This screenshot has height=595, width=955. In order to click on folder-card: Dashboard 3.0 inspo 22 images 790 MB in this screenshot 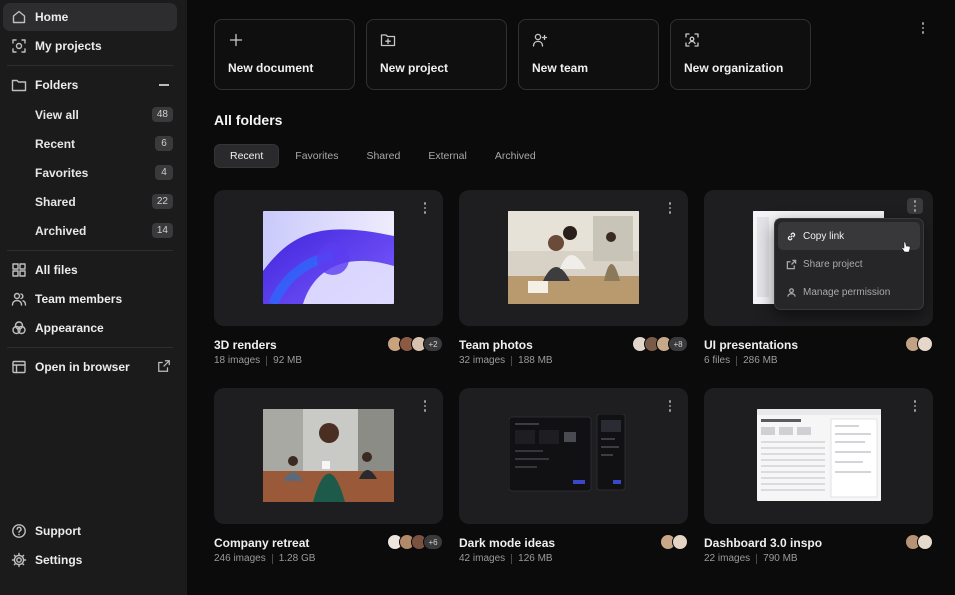, I will do `click(818, 487)`.